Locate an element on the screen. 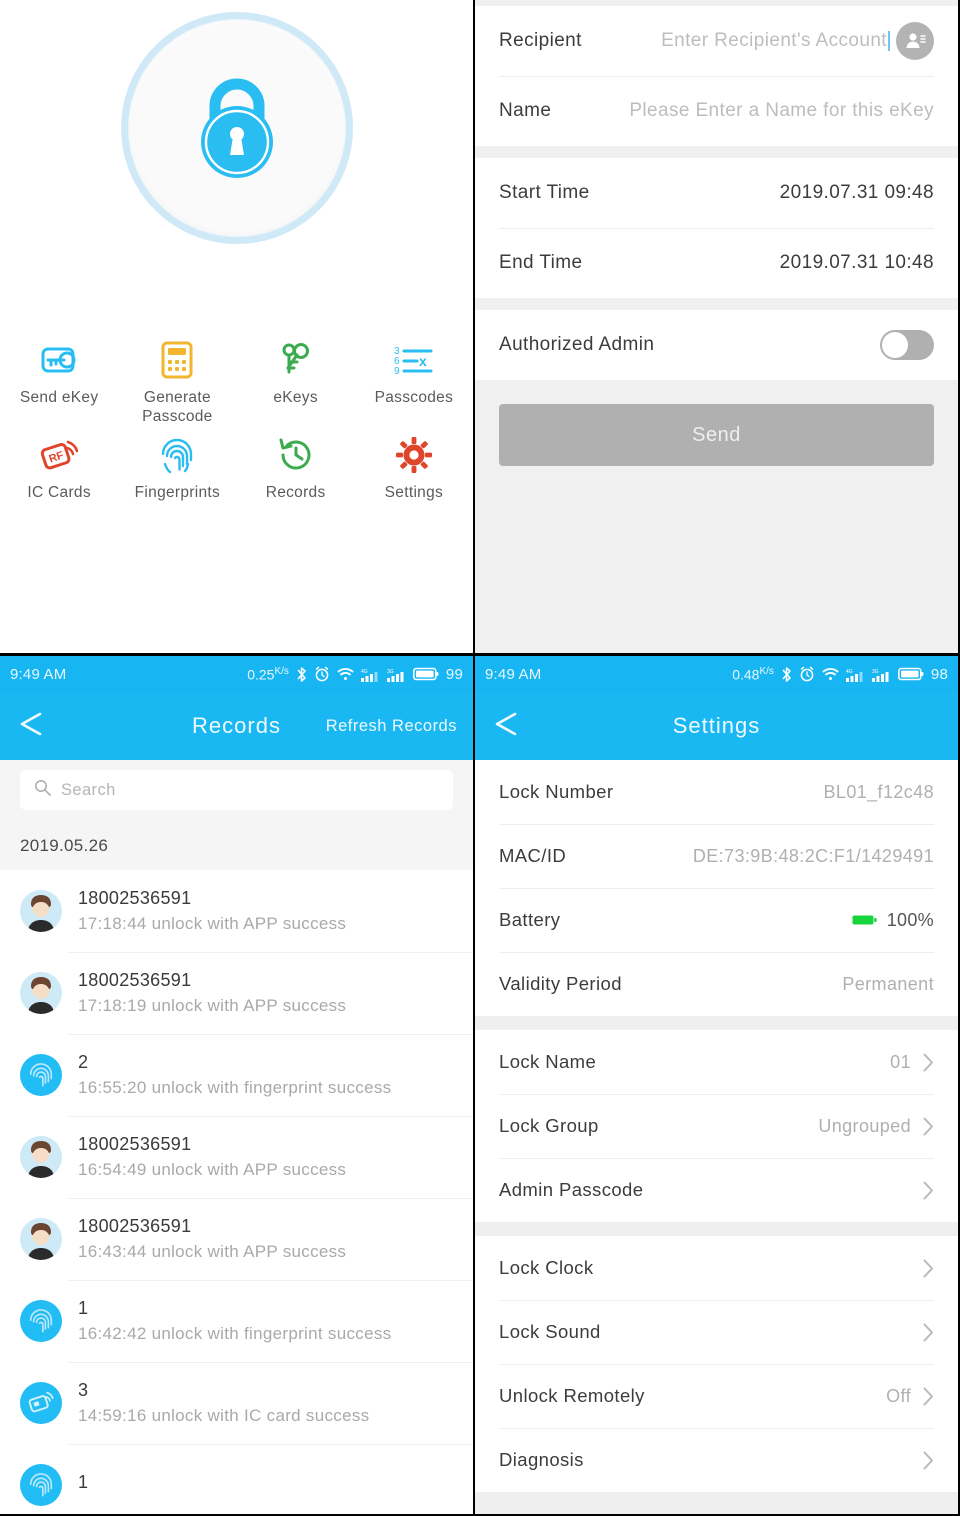  records-navbar-wrap: Records Refresh Records is located at coordinates (236, 726).